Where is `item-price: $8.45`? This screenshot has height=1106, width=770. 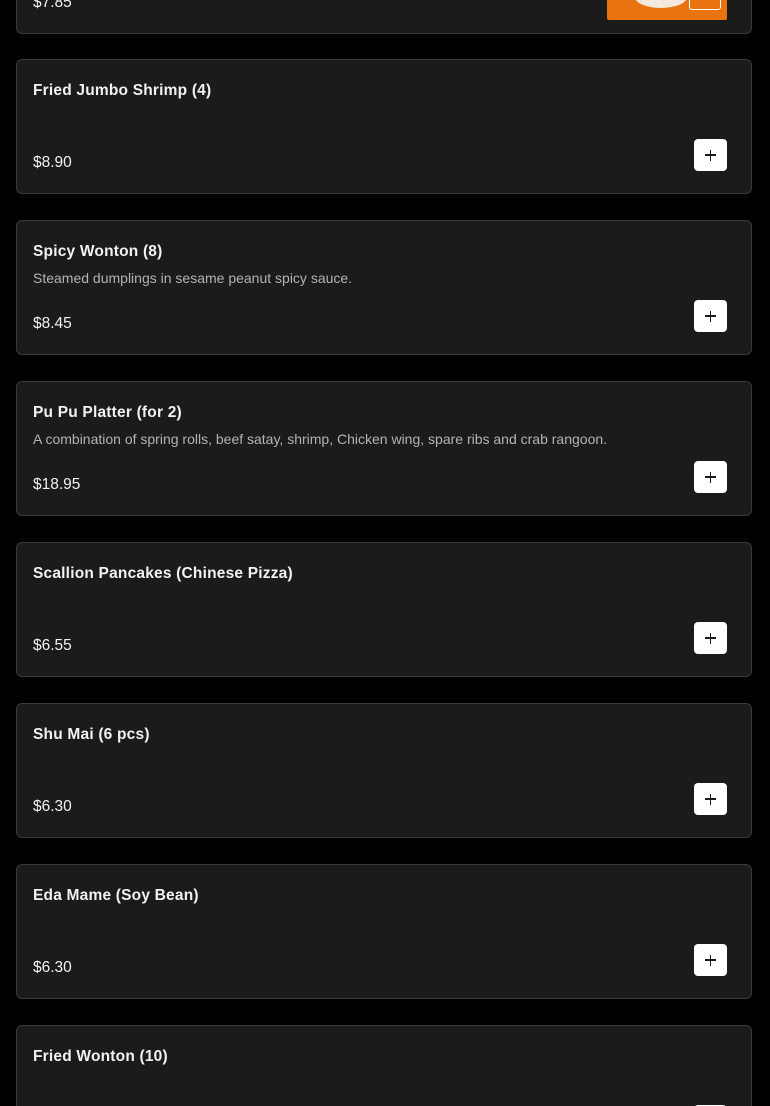 item-price: $8.45 is located at coordinates (52, 323).